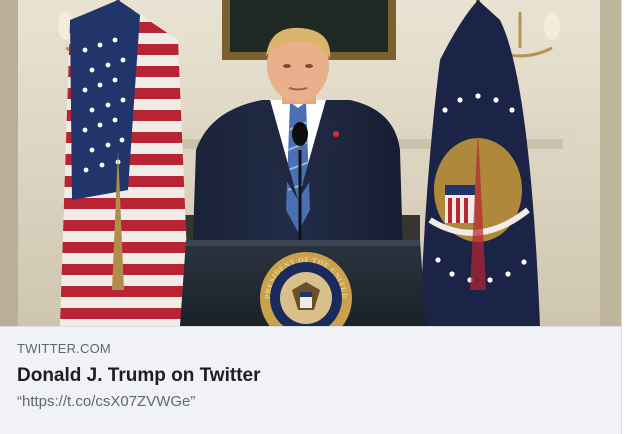 This screenshot has height=434, width=631. What do you see at coordinates (303, 283) in the screenshot?
I see `podium: PRESIDENT OF THE UNITED` at bounding box center [303, 283].